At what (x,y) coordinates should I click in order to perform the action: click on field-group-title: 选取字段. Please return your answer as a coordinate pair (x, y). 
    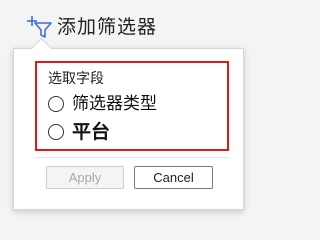
    Looking at the image, I should click on (76, 79).